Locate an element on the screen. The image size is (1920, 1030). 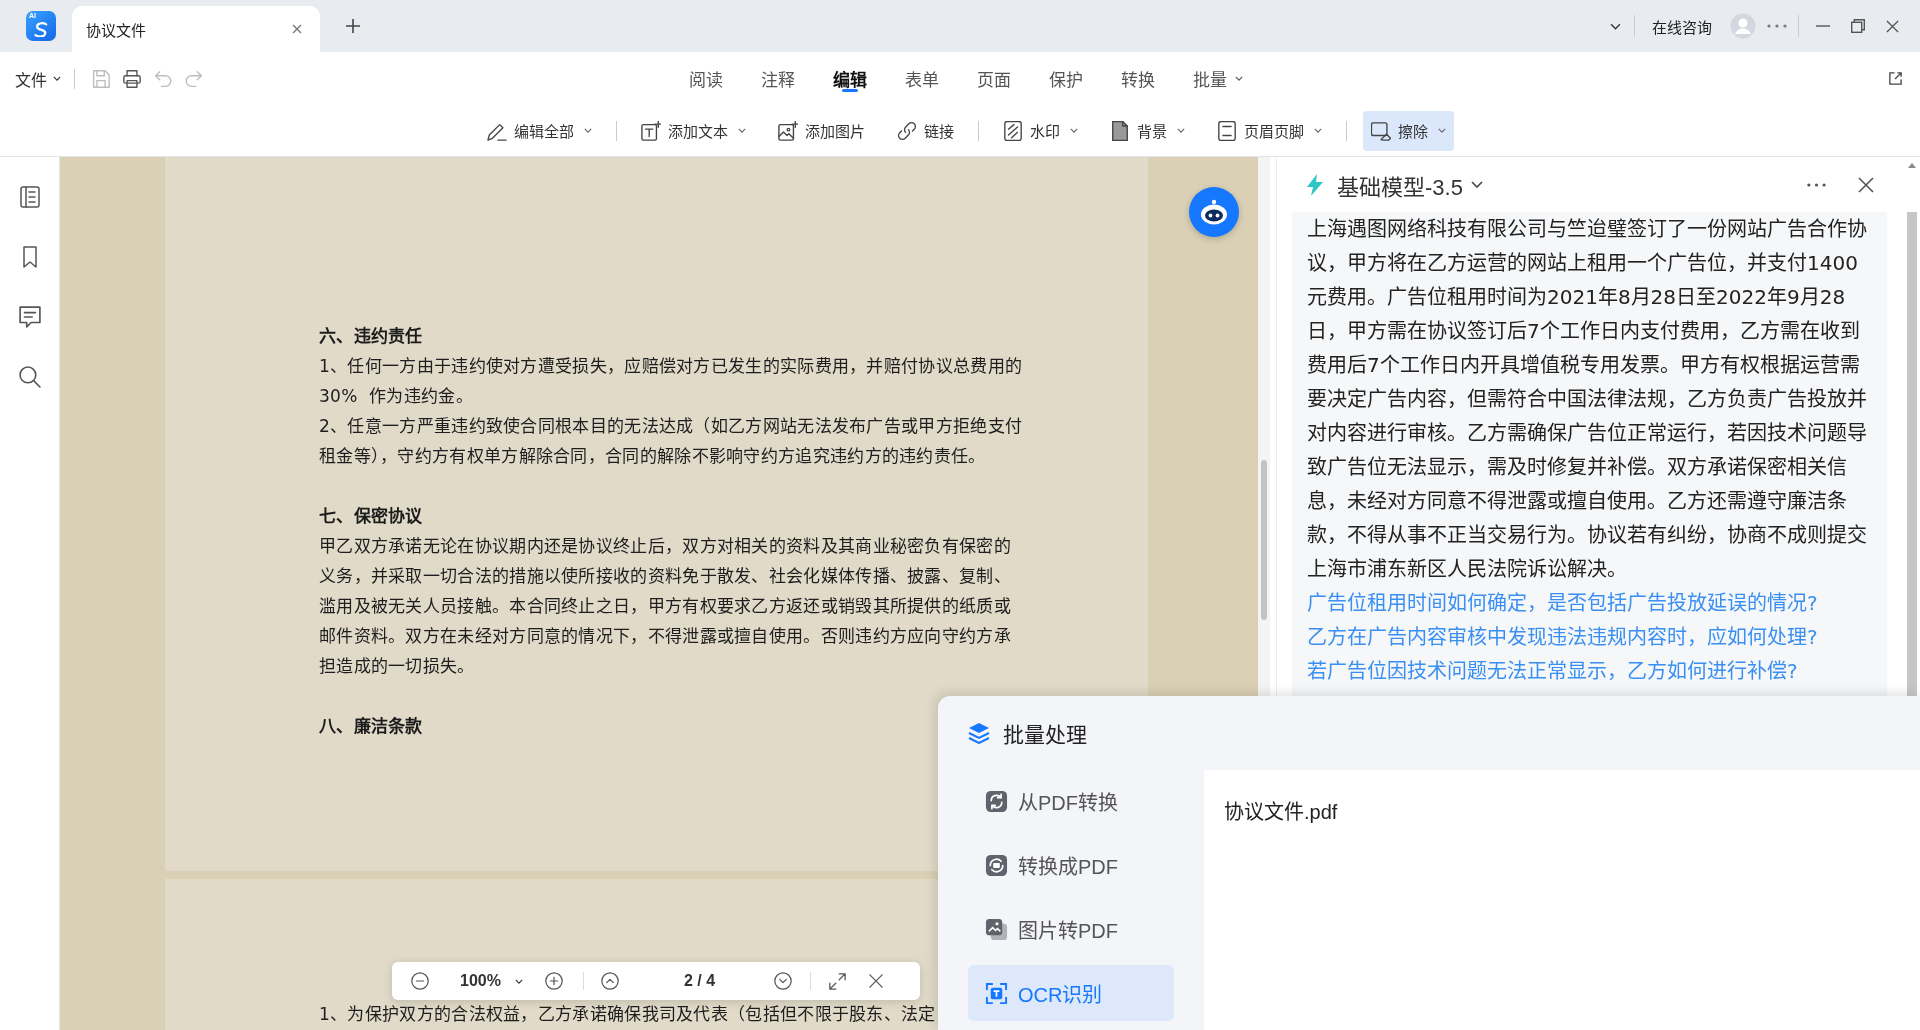
external-window-icon is located at coordinates (1895, 78).